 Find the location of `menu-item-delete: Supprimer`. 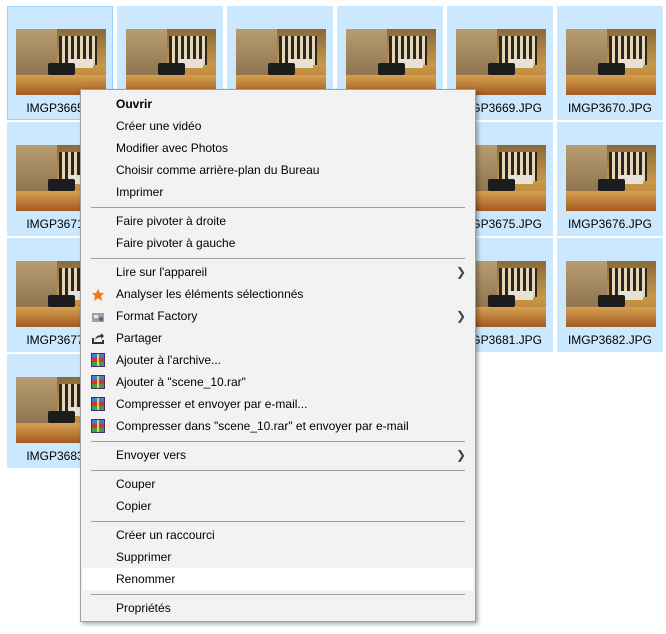

menu-item-delete: Supprimer is located at coordinates (278, 557).